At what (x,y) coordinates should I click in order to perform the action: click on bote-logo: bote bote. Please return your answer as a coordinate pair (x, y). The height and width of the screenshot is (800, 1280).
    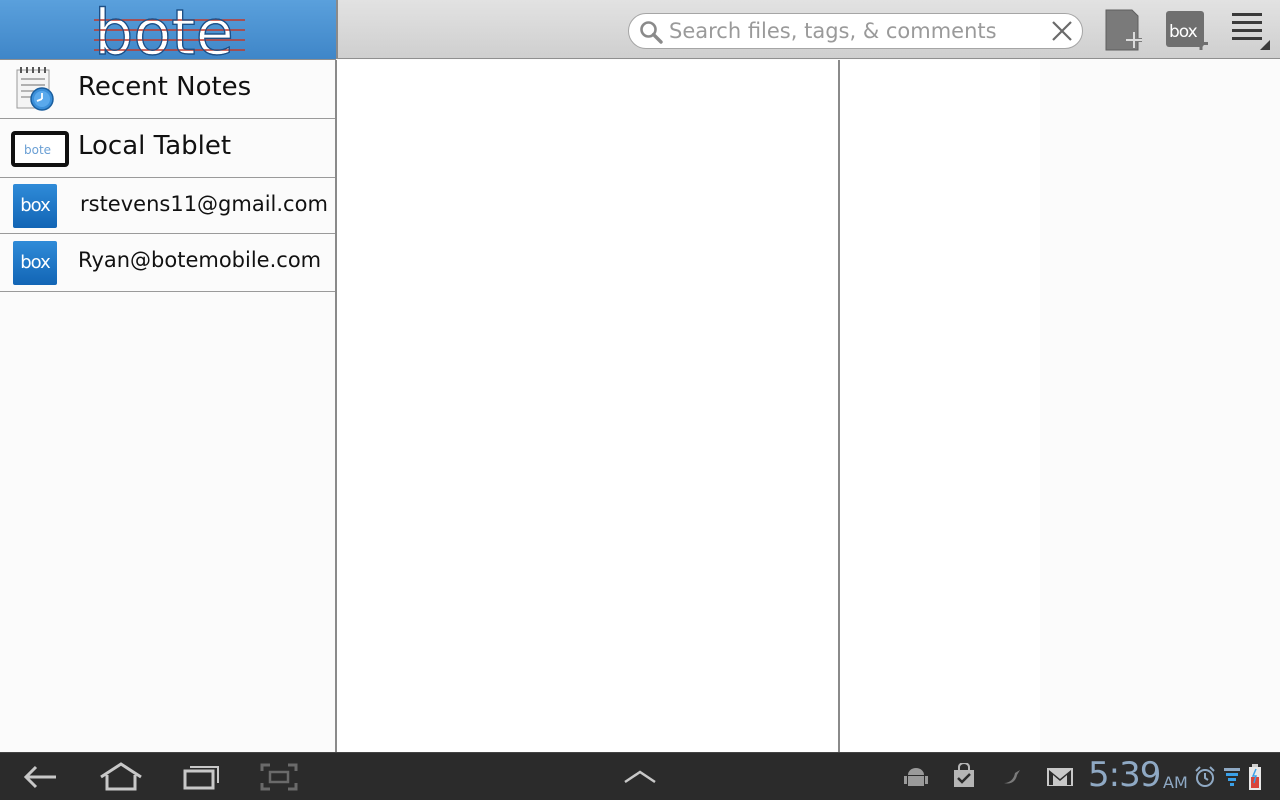
    Looking at the image, I should click on (169, 29).